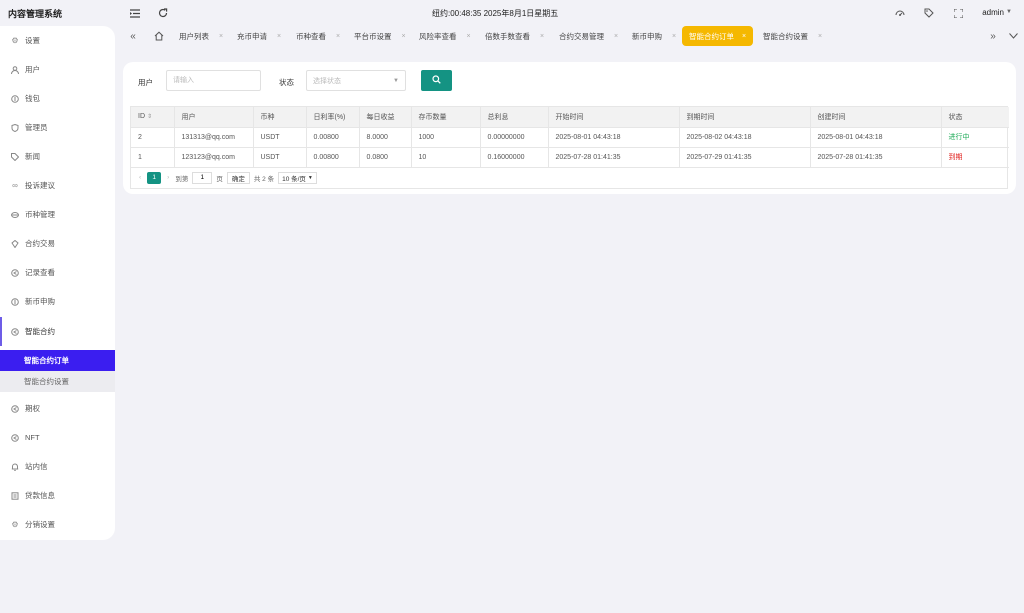 The width and height of the screenshot is (1024, 613). I want to click on sidebar-item-smart-contract: 智能合约, so click(57, 331).